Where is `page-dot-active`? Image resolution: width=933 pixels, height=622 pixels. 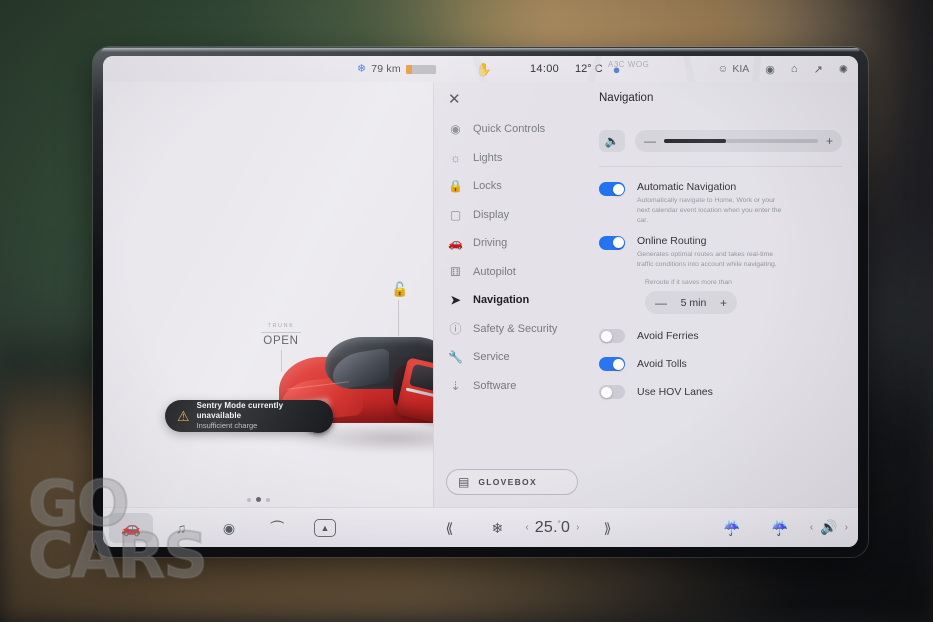 page-dot-active is located at coordinates (258, 499).